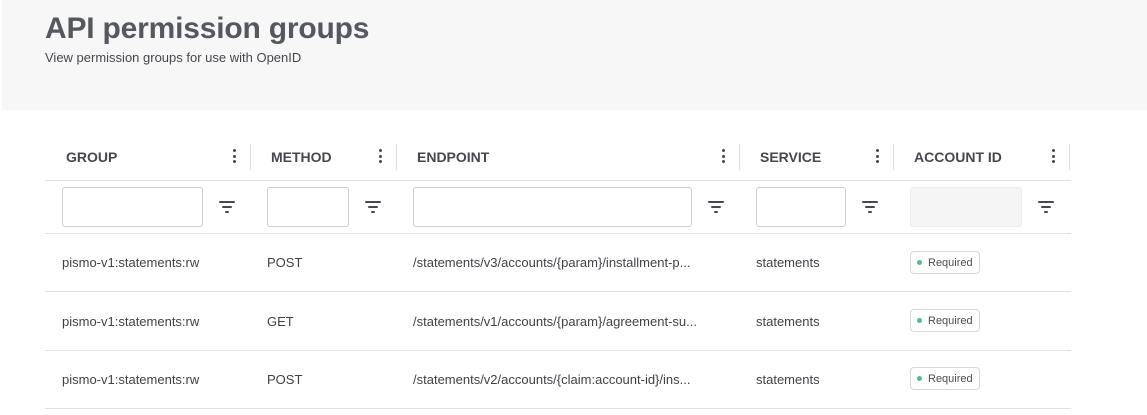 The image size is (1147, 415). What do you see at coordinates (801, 207) in the screenshot?
I see `service-filter-input` at bounding box center [801, 207].